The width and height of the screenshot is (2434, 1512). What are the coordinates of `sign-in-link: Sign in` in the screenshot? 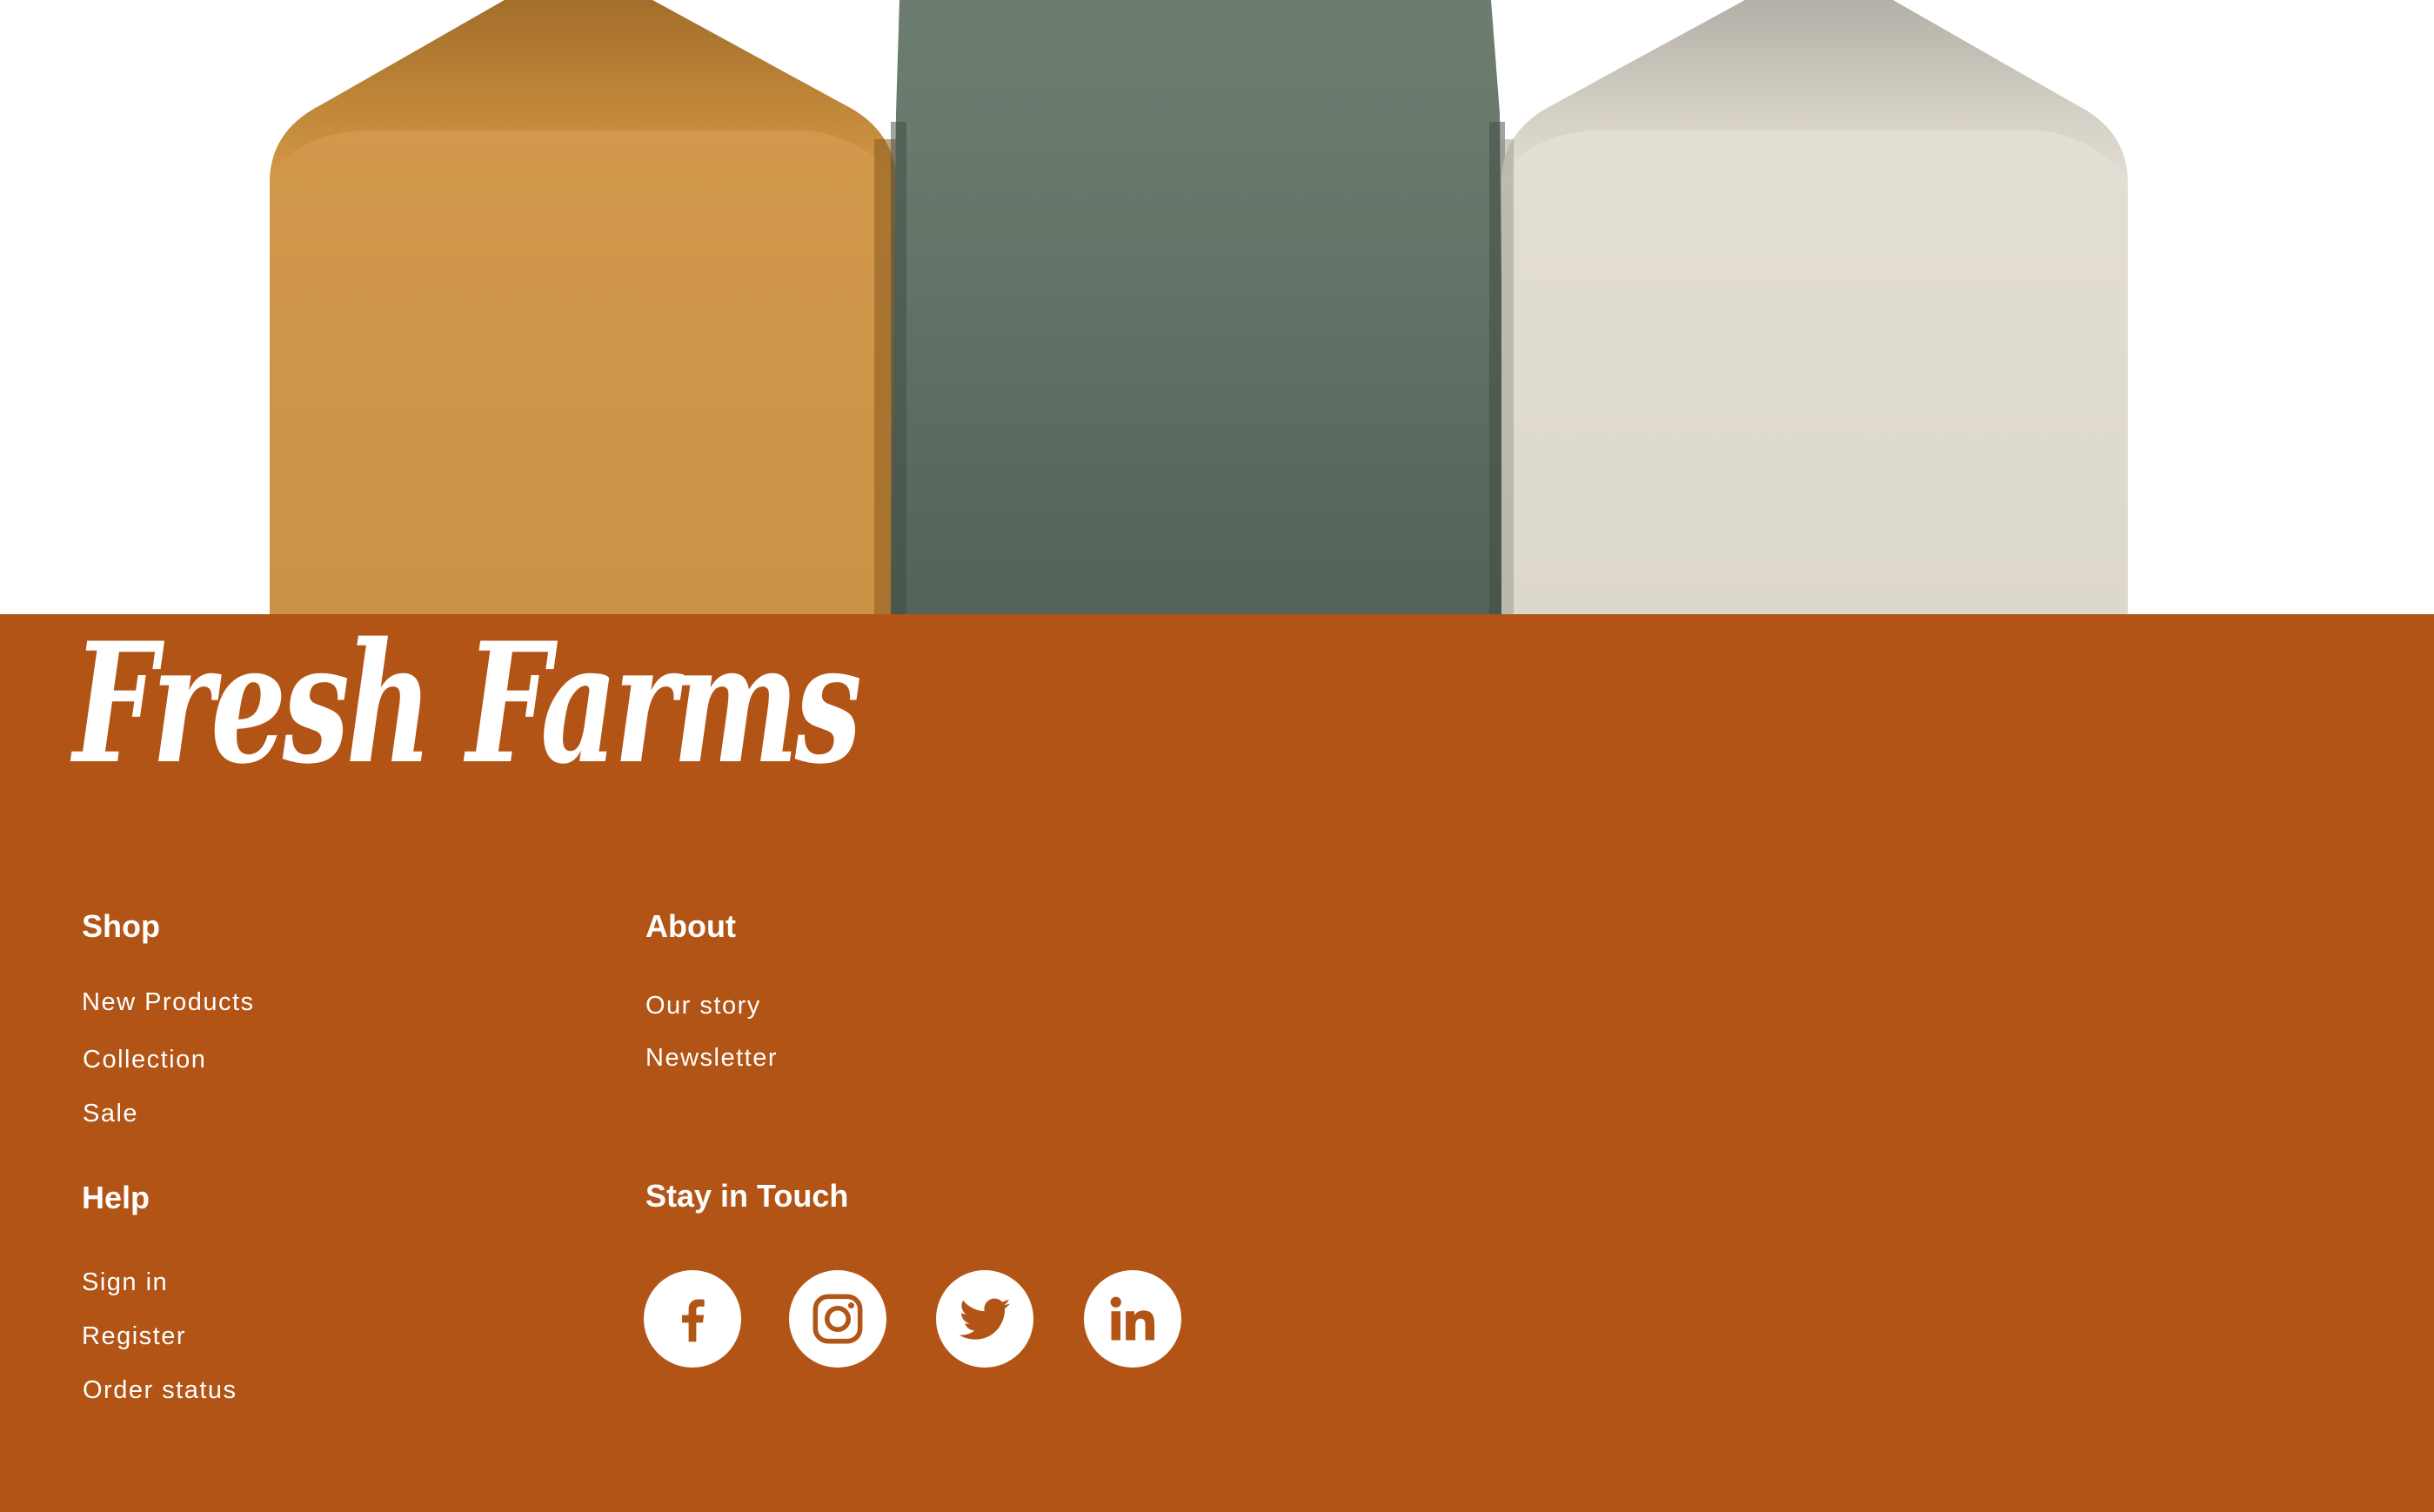 It's located at (125, 1283).